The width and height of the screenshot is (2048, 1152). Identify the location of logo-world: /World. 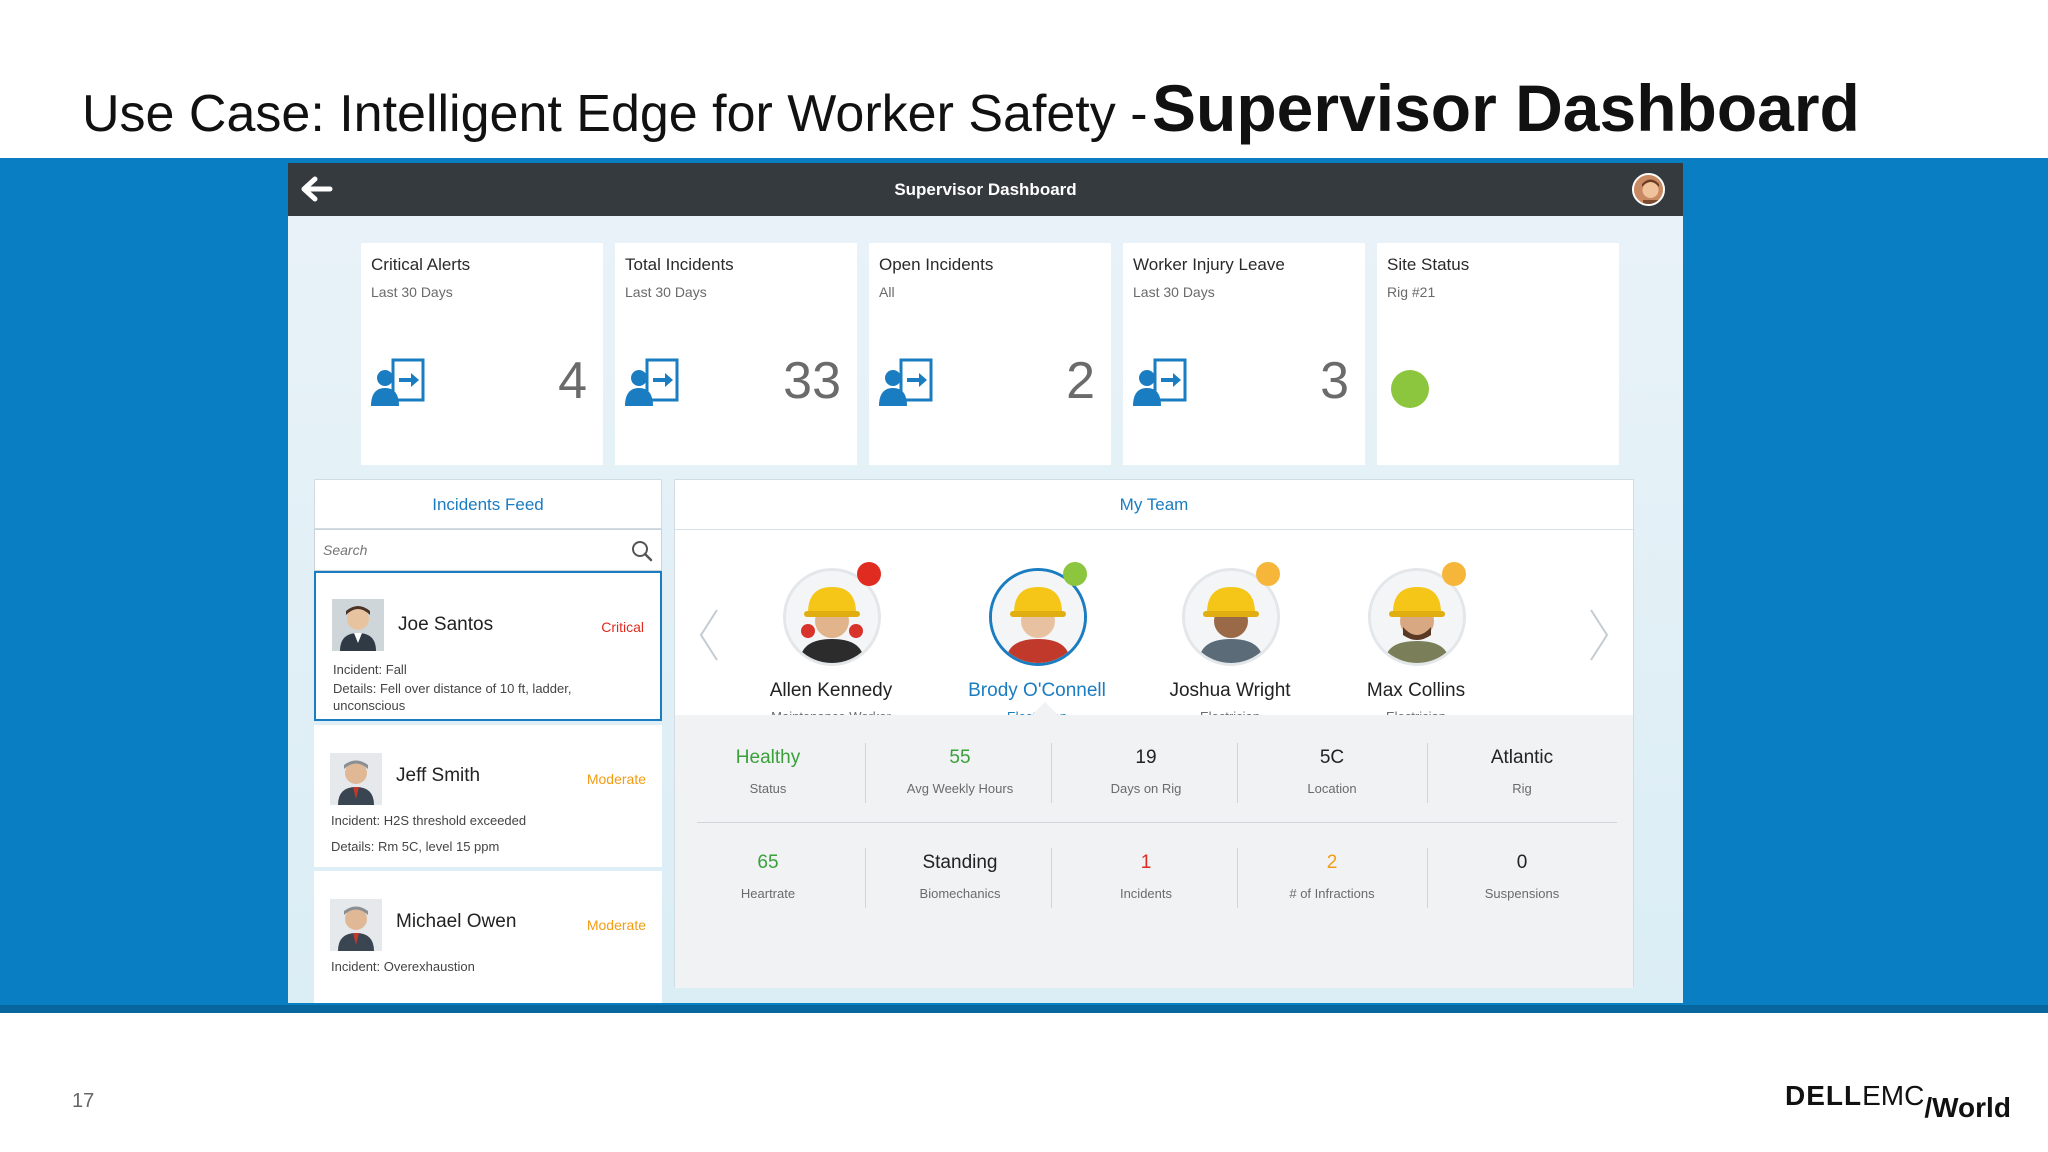
(1967, 1107).